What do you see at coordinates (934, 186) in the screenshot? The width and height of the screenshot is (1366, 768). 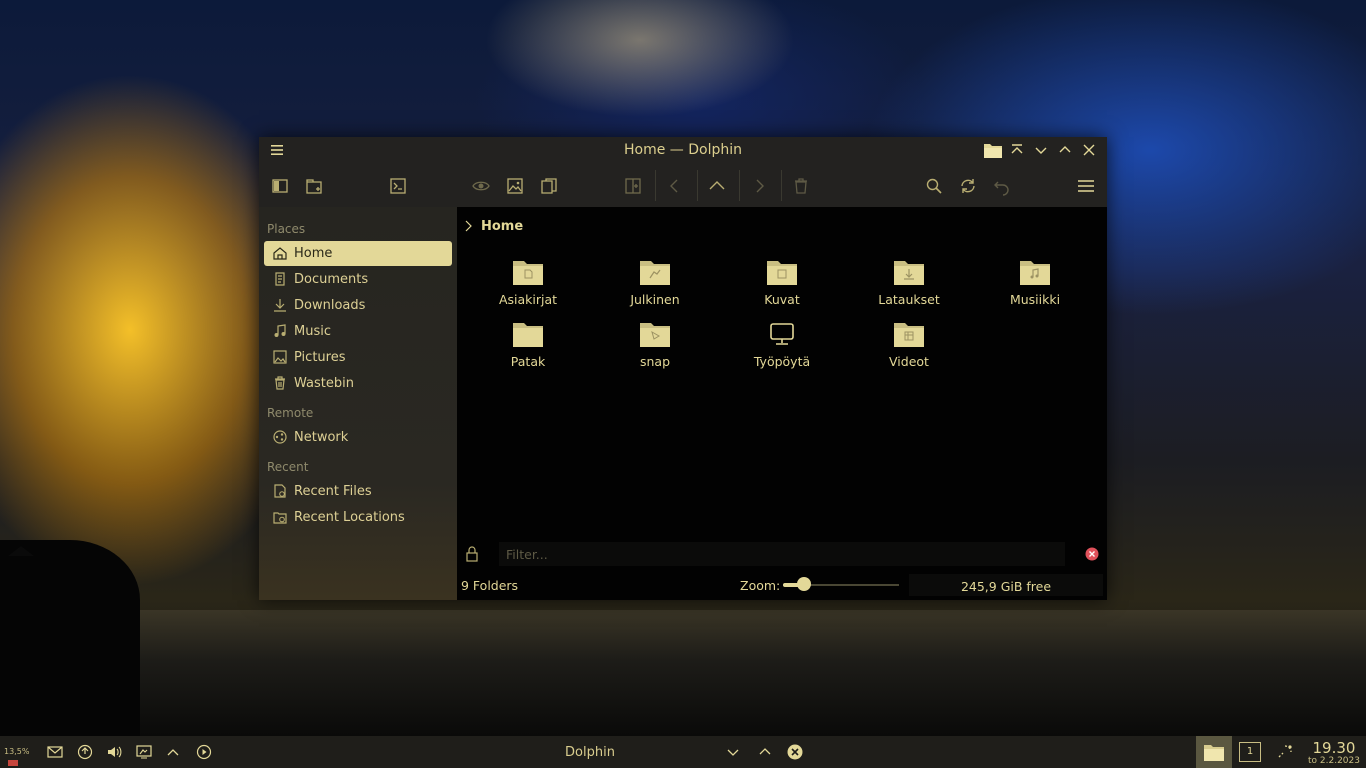 I see `search-icon` at bounding box center [934, 186].